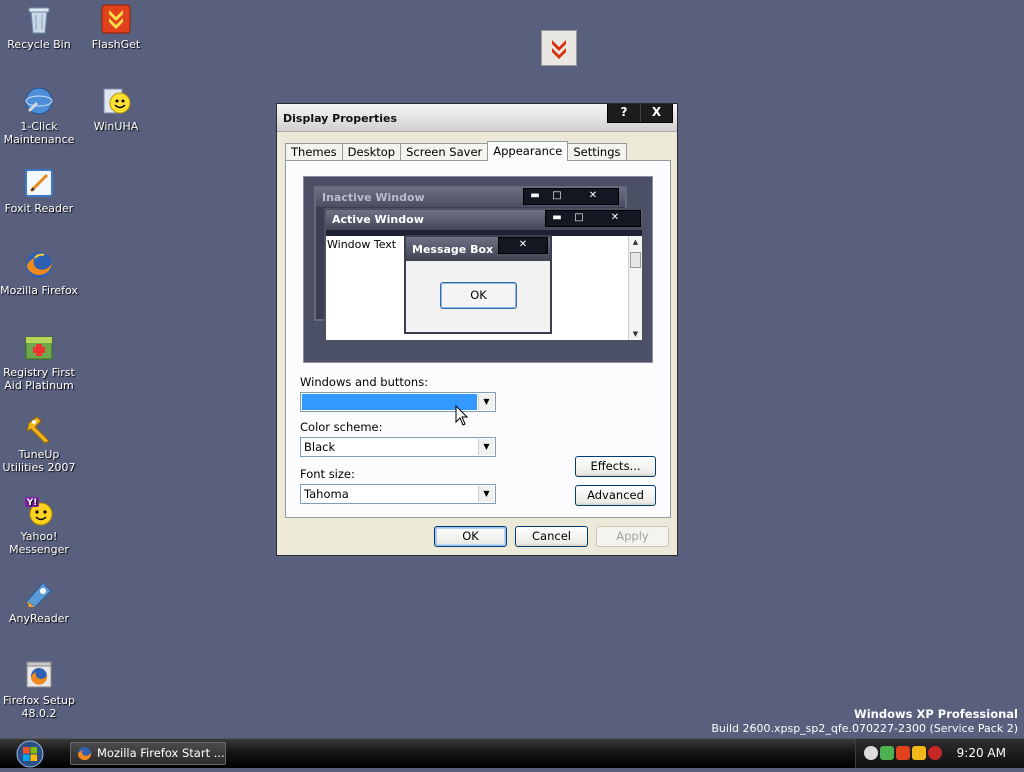 This screenshot has width=1024, height=772. What do you see at coordinates (39, 19) in the screenshot?
I see `recycle-bin-icon` at bounding box center [39, 19].